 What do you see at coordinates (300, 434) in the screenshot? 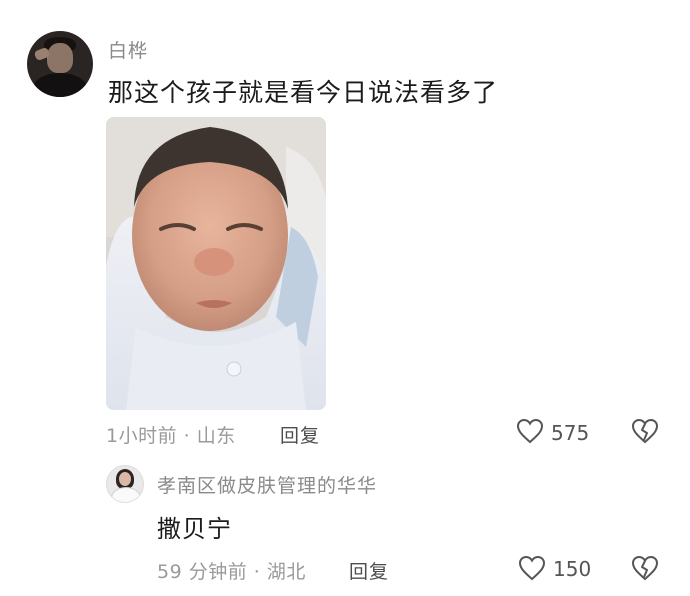
I see `reply-button: 回复` at bounding box center [300, 434].